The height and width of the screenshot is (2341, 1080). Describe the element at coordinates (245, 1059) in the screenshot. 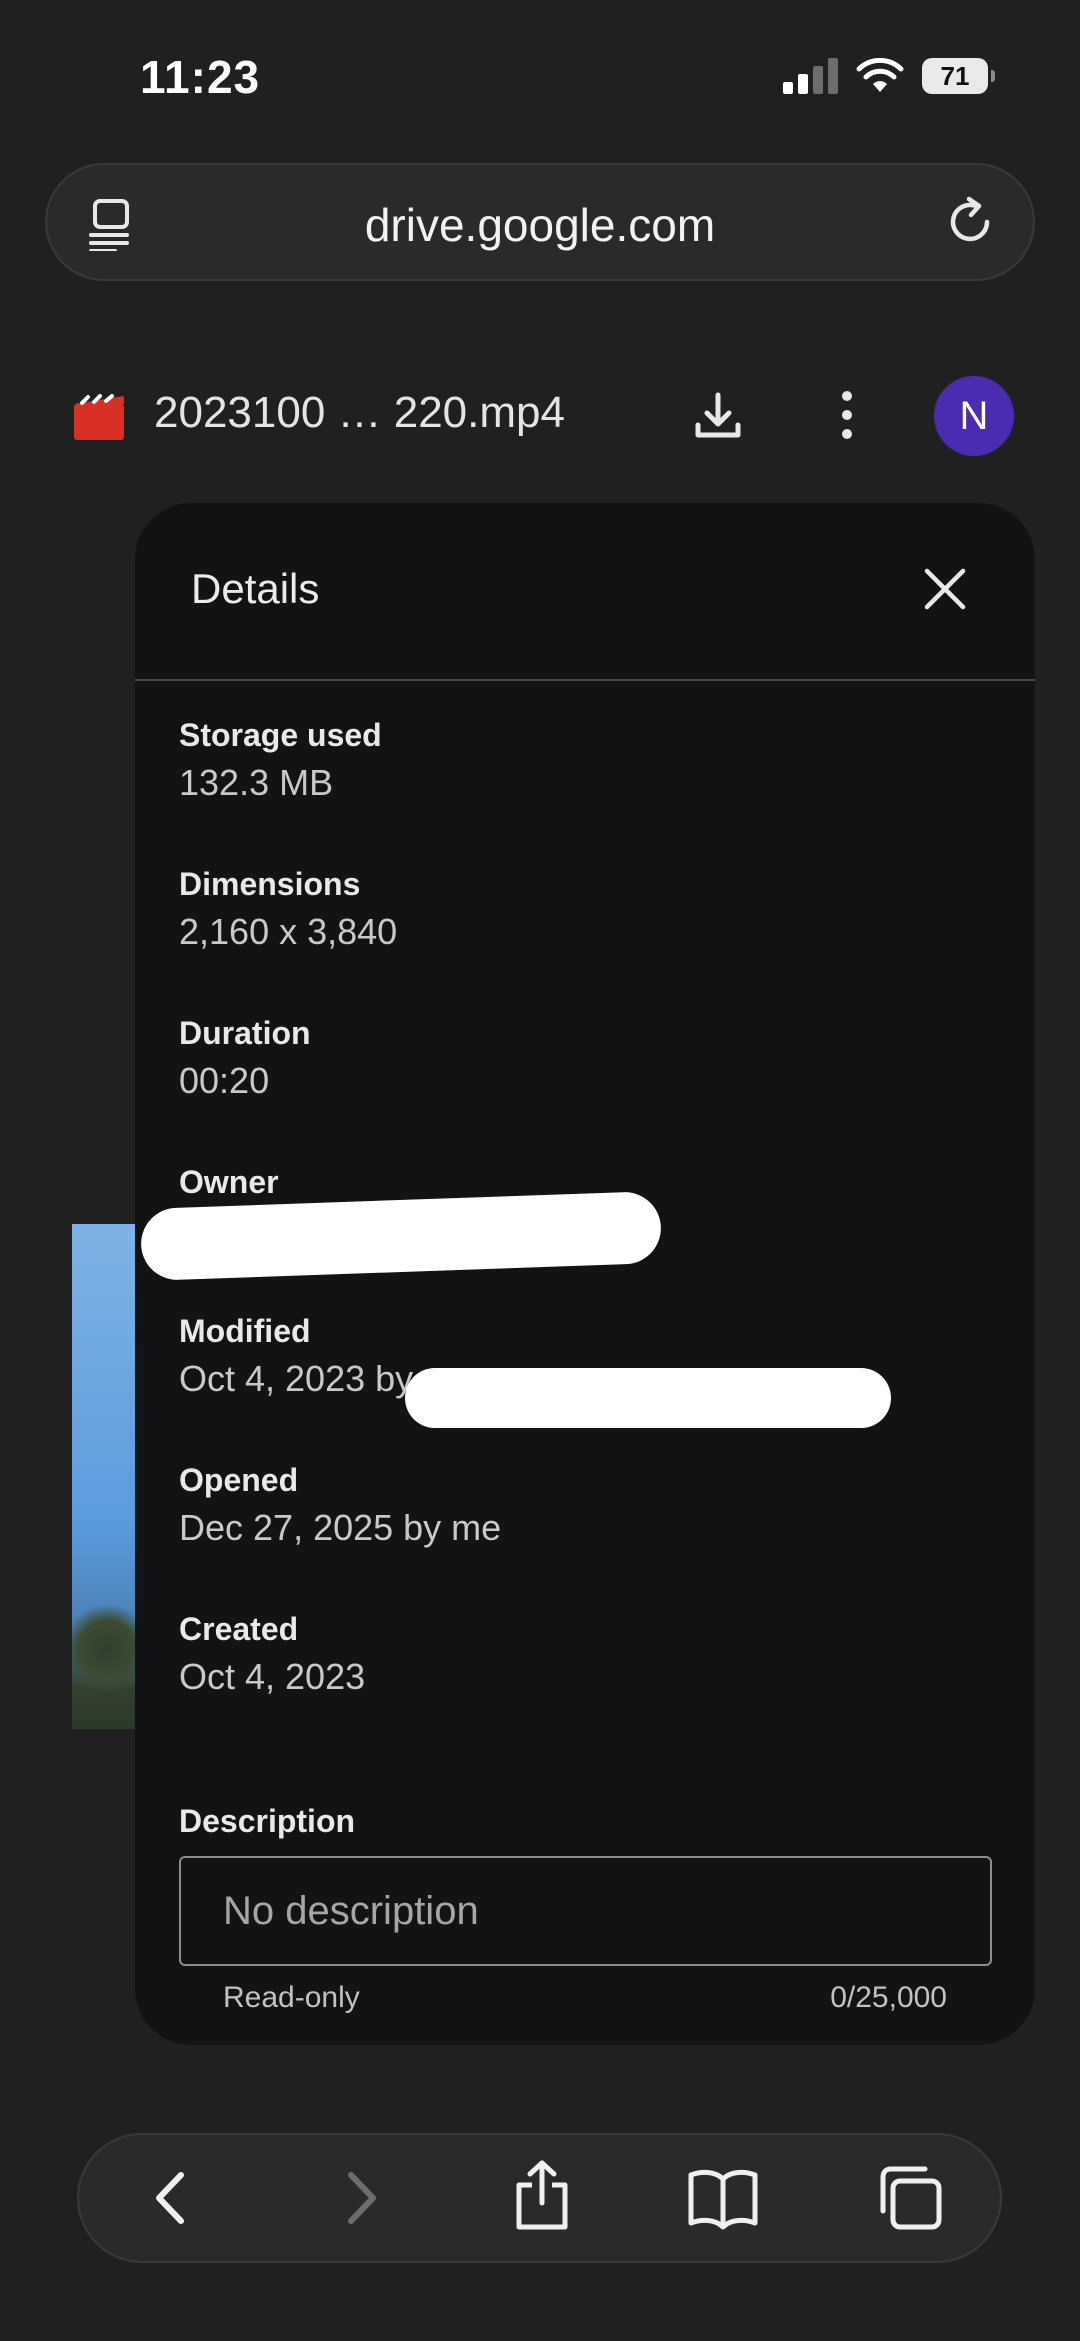

I see `field-duration: Duration 00:20` at that location.